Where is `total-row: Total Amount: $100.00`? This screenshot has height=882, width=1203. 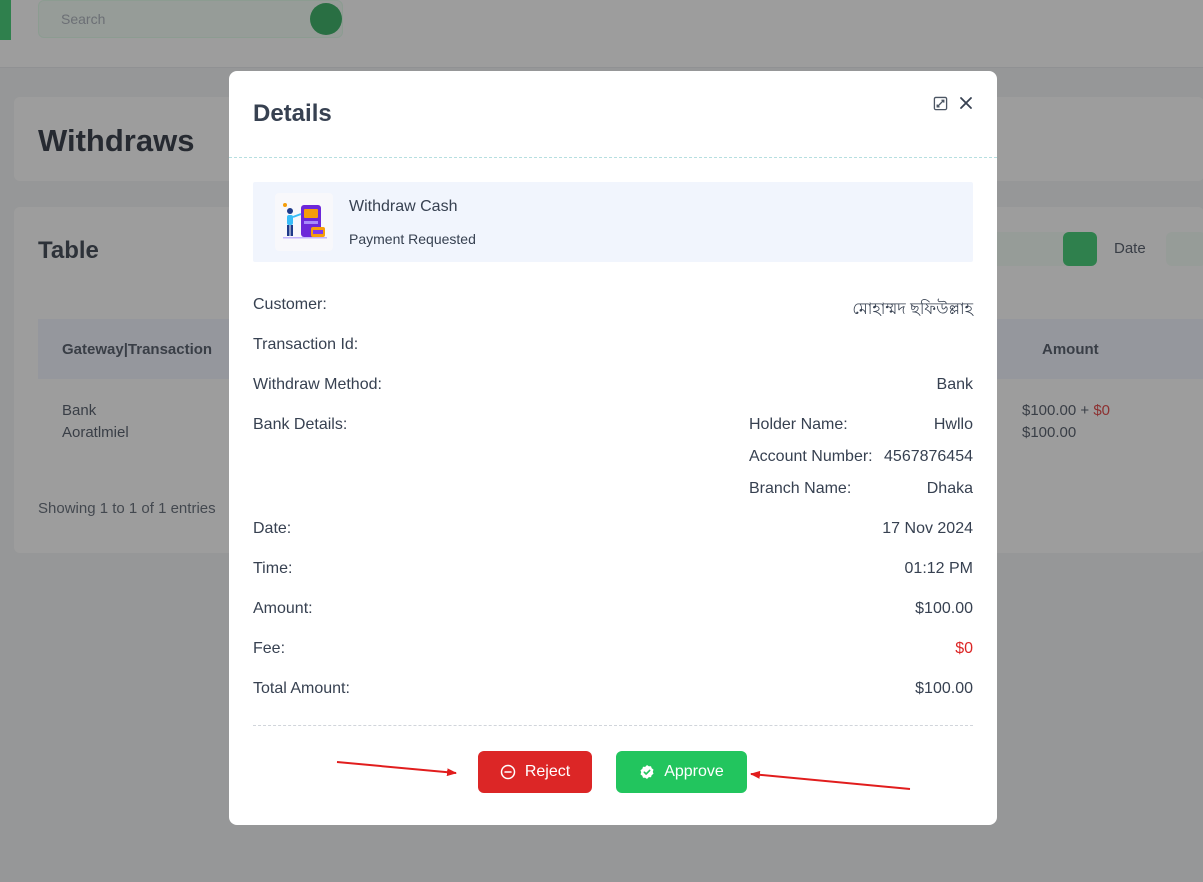 total-row: Total Amount: $100.00 is located at coordinates (613, 692).